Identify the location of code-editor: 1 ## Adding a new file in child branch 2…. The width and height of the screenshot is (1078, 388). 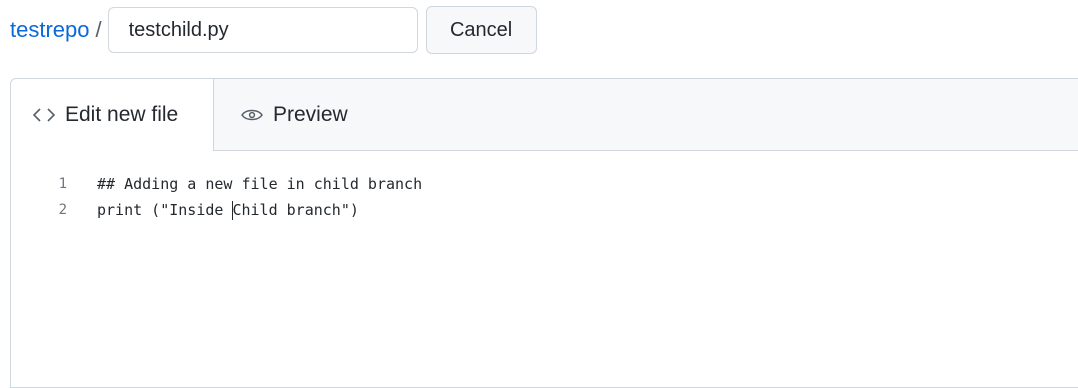
(544, 197).